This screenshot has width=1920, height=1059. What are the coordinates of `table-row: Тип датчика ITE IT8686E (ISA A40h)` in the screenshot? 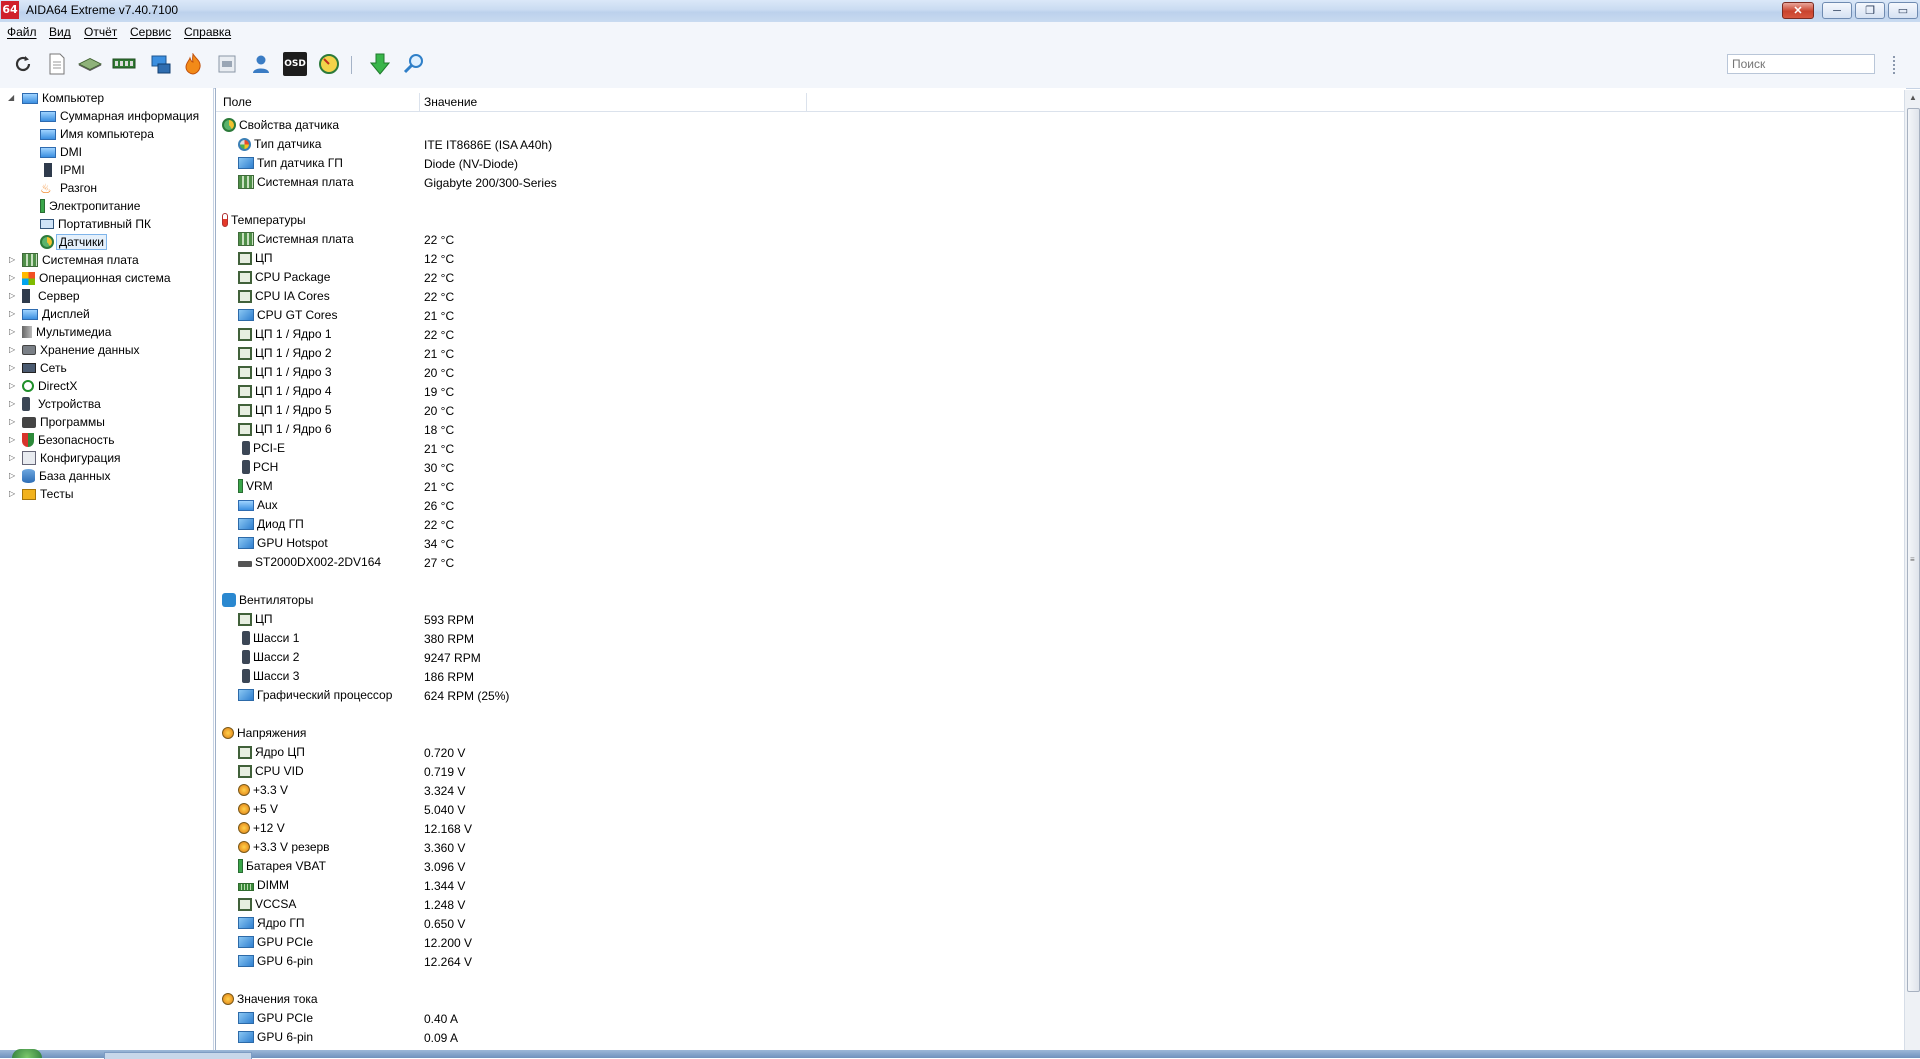 It's located at (1016, 144).